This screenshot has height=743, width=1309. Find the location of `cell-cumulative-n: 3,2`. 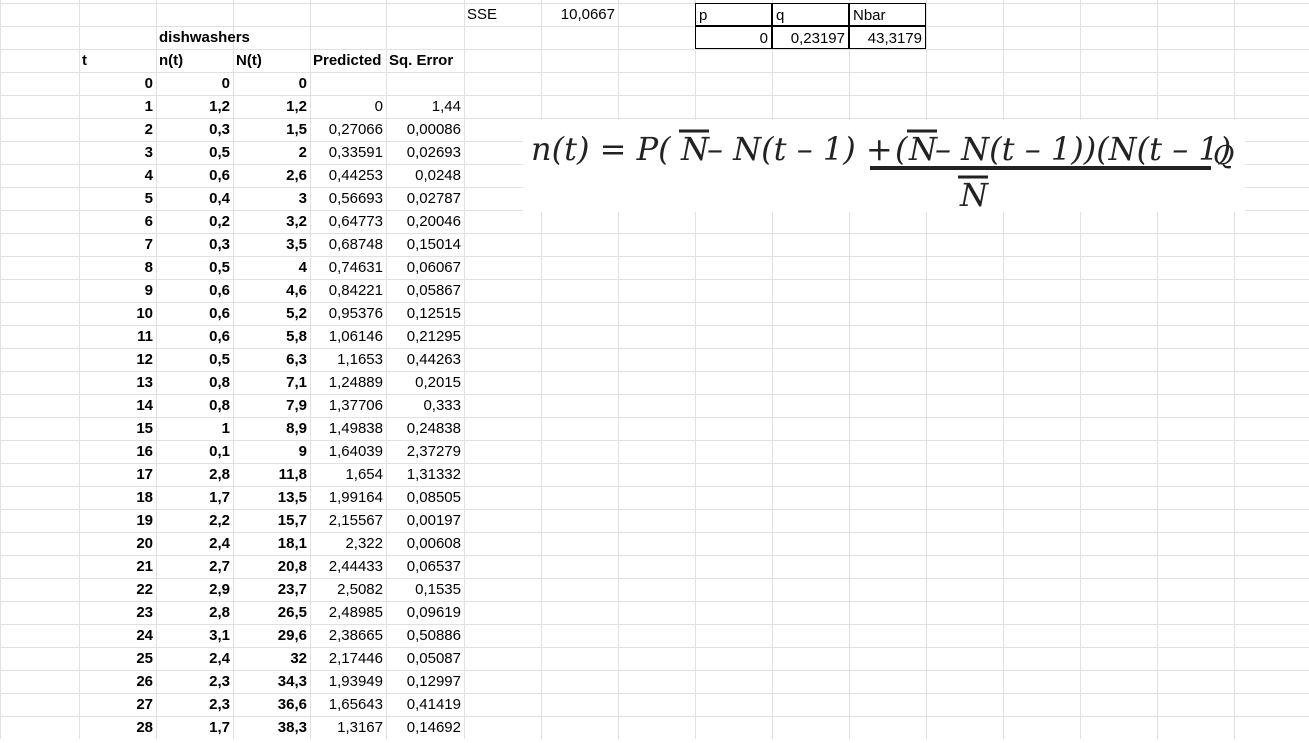

cell-cumulative-n: 3,2 is located at coordinates (271, 221).